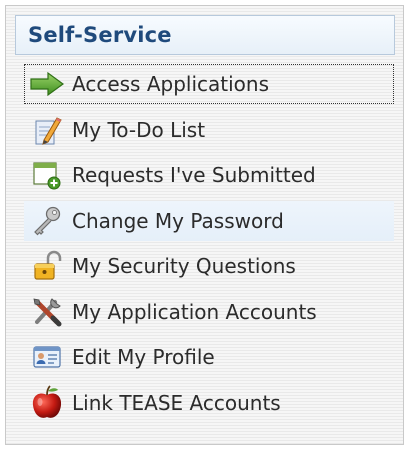 The image size is (409, 450). What do you see at coordinates (143, 357) in the screenshot?
I see `menu-item-label: Edit My Profile` at bounding box center [143, 357].